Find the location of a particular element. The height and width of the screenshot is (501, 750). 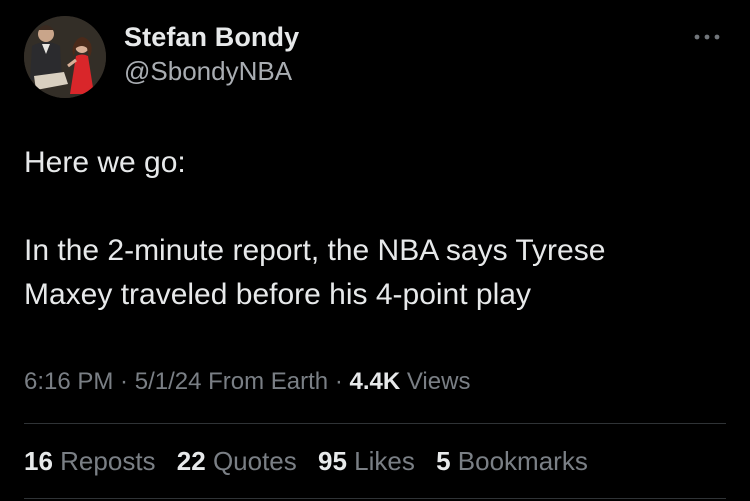

tweet-line: Here we go: is located at coordinates (105, 162).